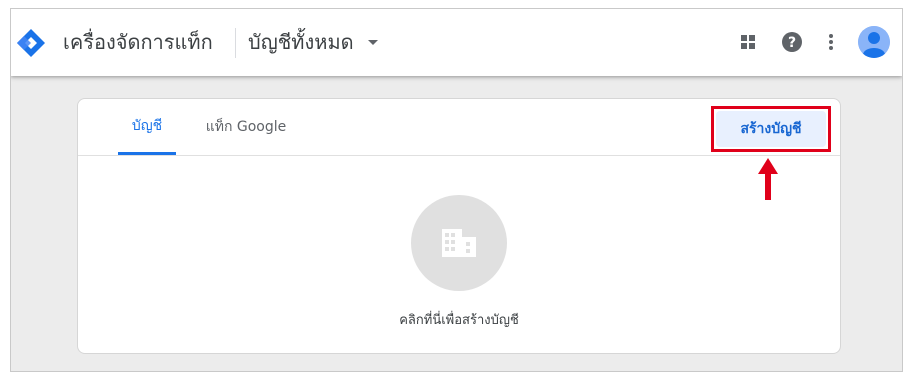 The height and width of the screenshot is (383, 913). What do you see at coordinates (459, 319) in the screenshot?
I see `empty-state-text: คลิกที่นี่เพื่อสร้างบัญชี` at bounding box center [459, 319].